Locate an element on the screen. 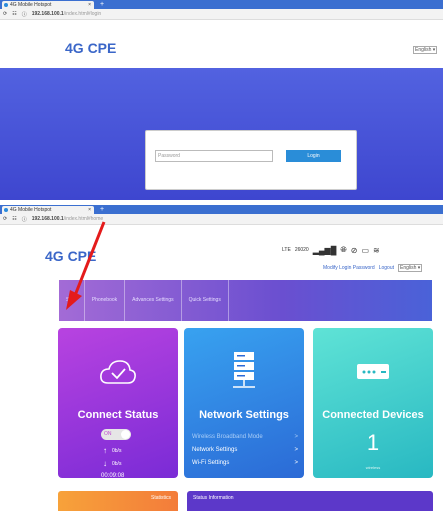 Image resolution: width=443 pixels, height=511 pixels. wifi-icon: ≋ is located at coordinates (376, 250).